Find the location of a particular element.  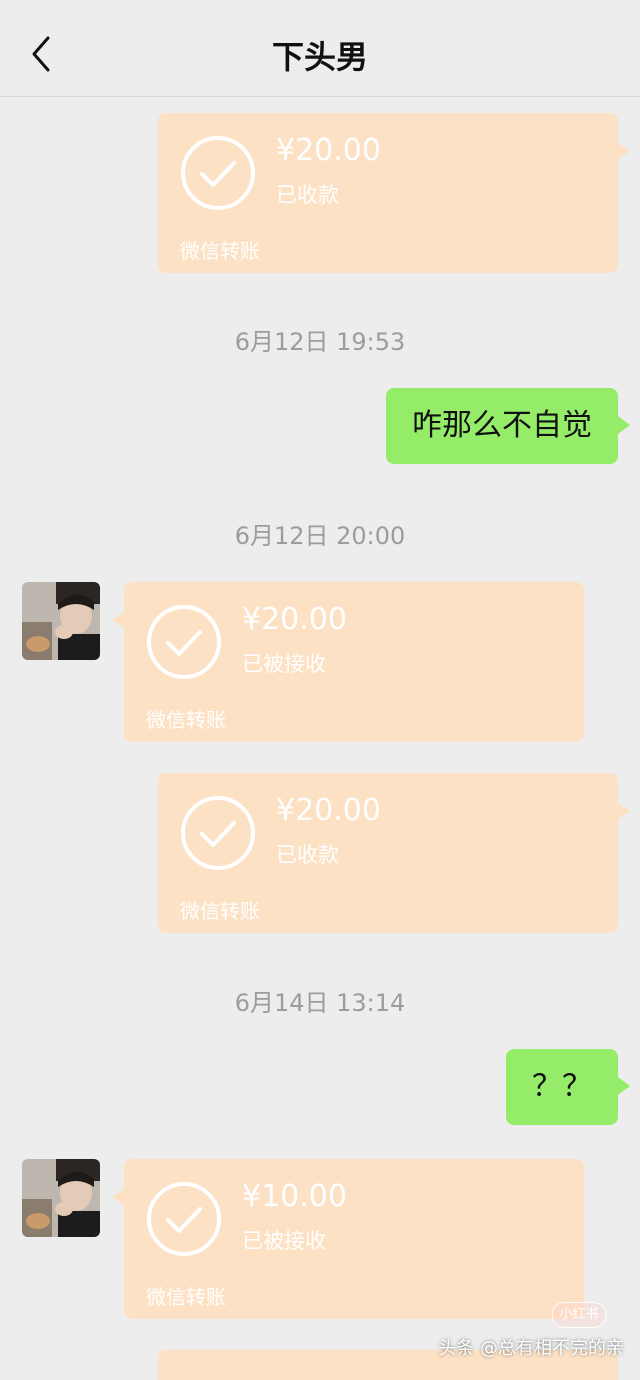

sent-message-bubble: ？？ is located at coordinates (568, 1087).